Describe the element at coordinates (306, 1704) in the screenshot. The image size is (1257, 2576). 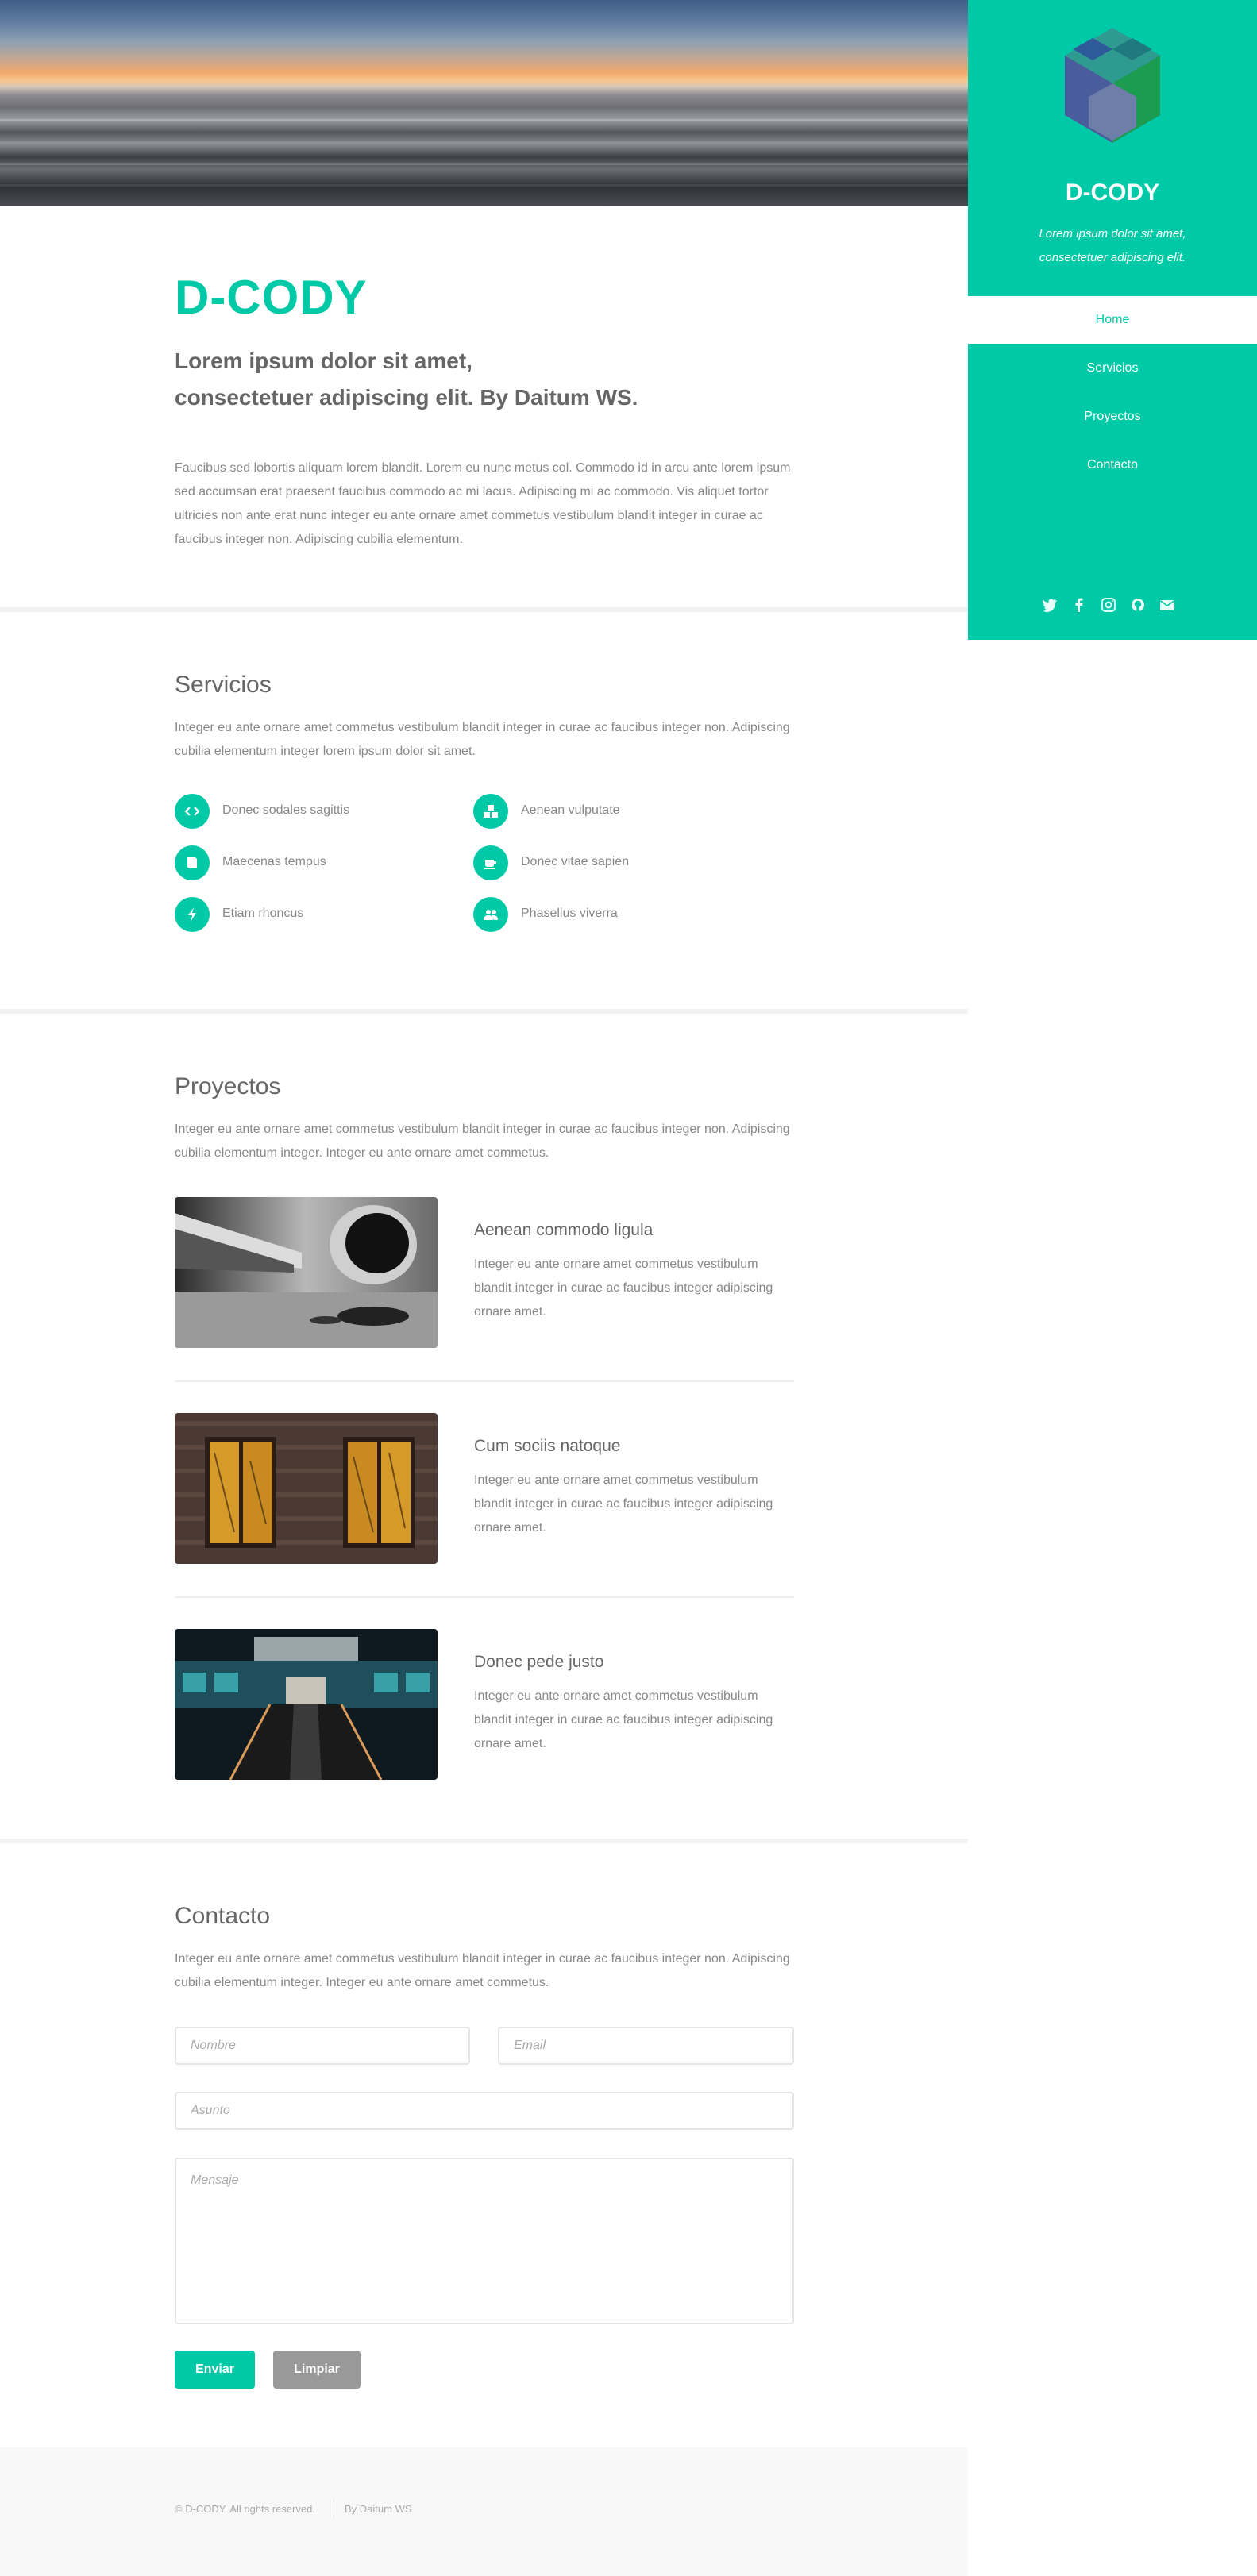
I see `escalator-station-photo` at that location.